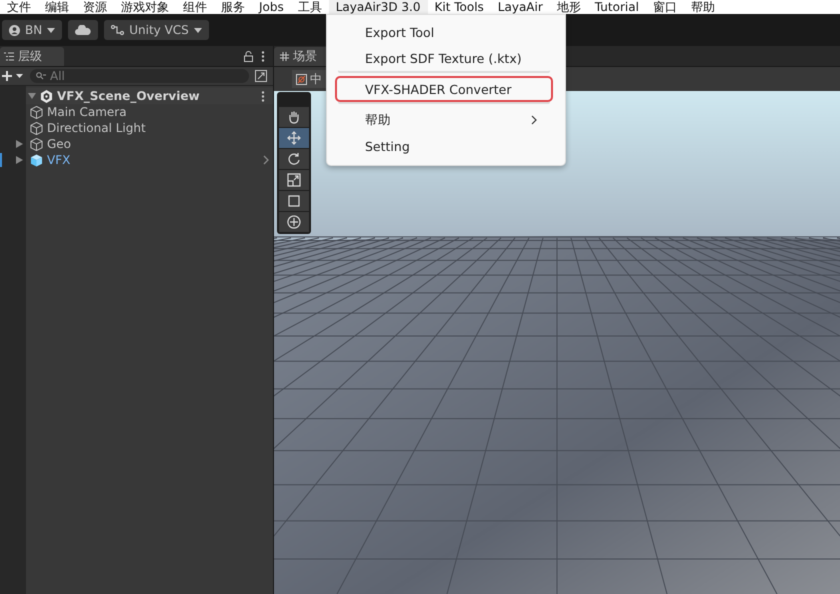 This screenshot has width=840, height=594. I want to click on vcs-button: Unity VCS, so click(156, 30).